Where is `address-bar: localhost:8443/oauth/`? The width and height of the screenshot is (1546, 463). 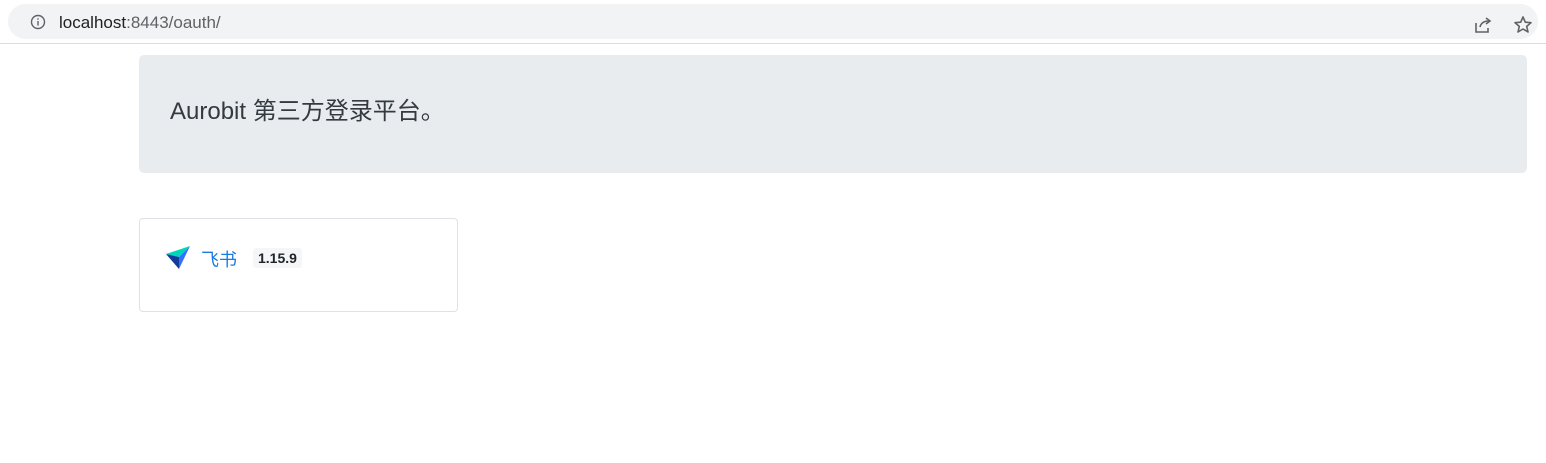
address-bar: localhost:8443/oauth/ is located at coordinates (773, 21).